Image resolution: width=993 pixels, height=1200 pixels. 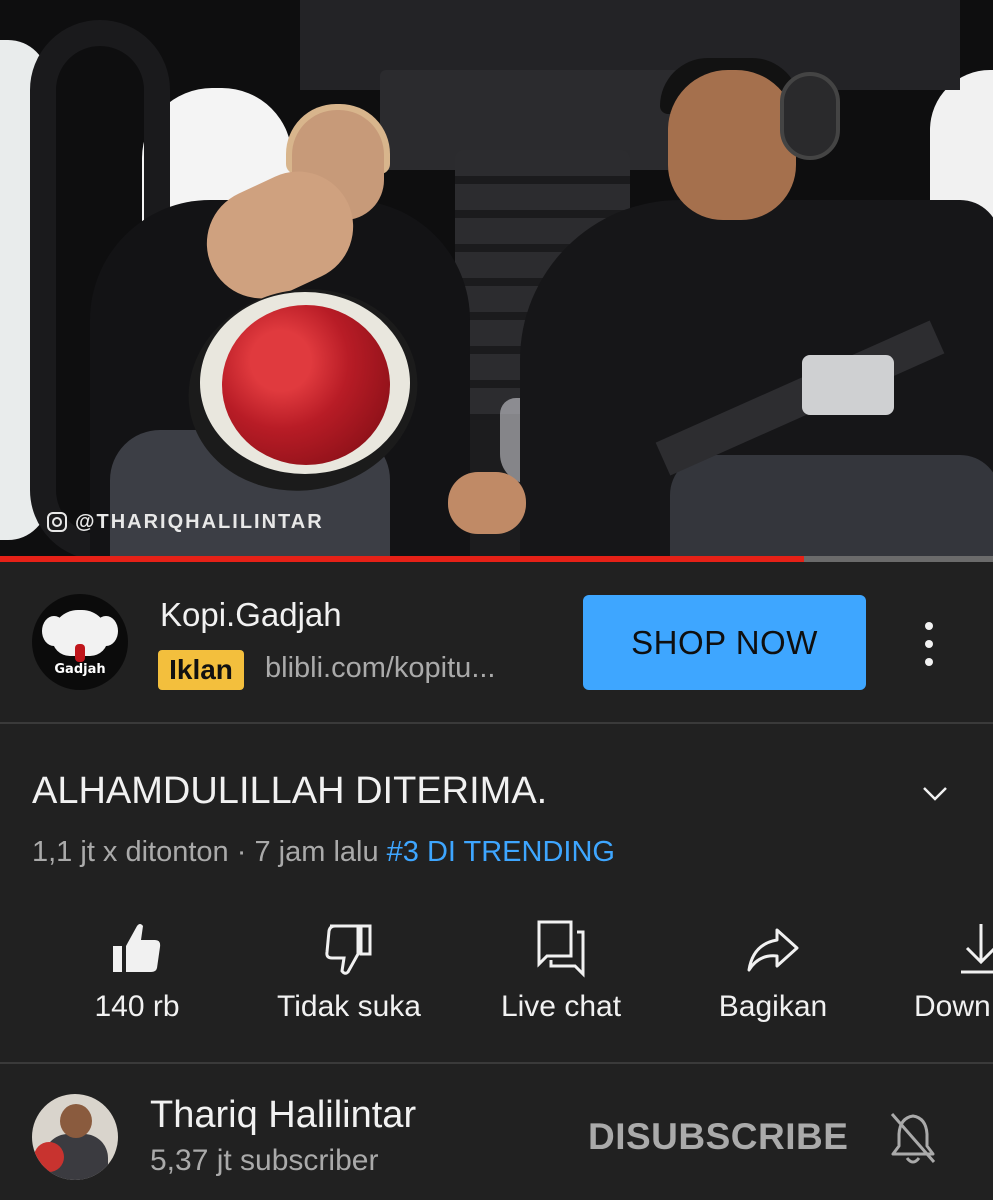 I want to click on download-label: Down, so click(x=952, y=1006).